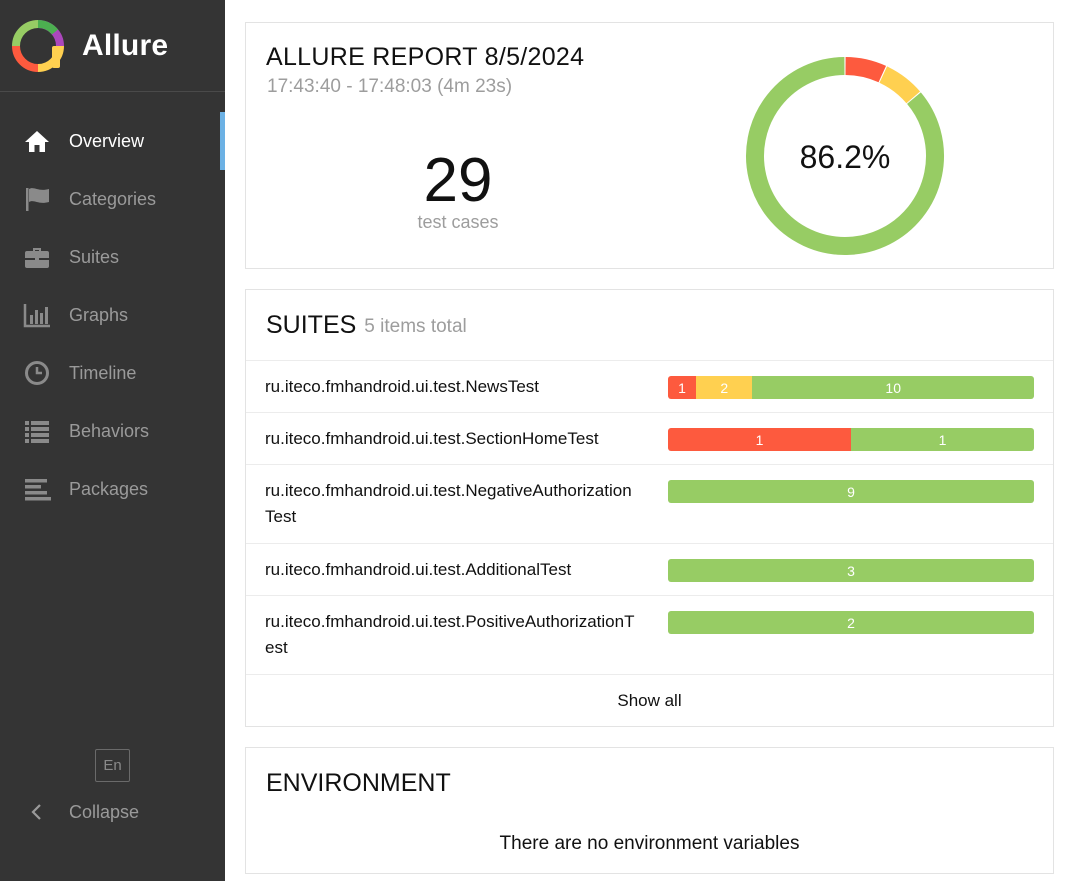 The height and width of the screenshot is (881, 1070). I want to click on collapse-label: Collapse, so click(104, 811).